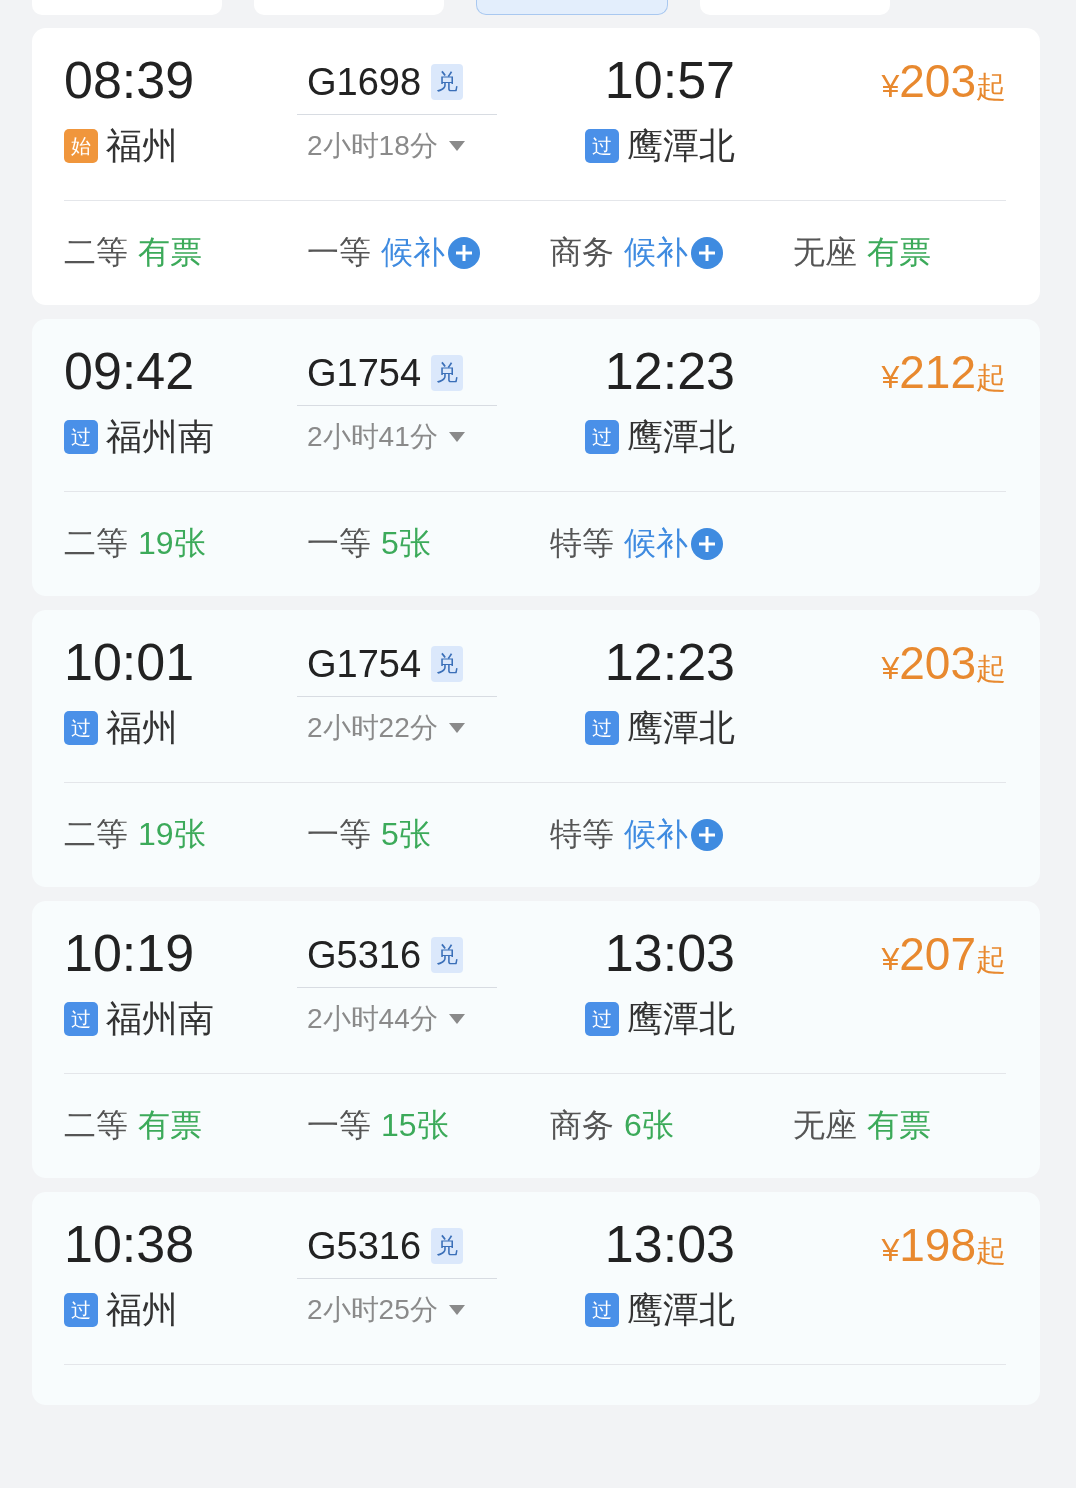 The image size is (1076, 1488). I want to click on seat-availability: 6张, so click(649, 1125).